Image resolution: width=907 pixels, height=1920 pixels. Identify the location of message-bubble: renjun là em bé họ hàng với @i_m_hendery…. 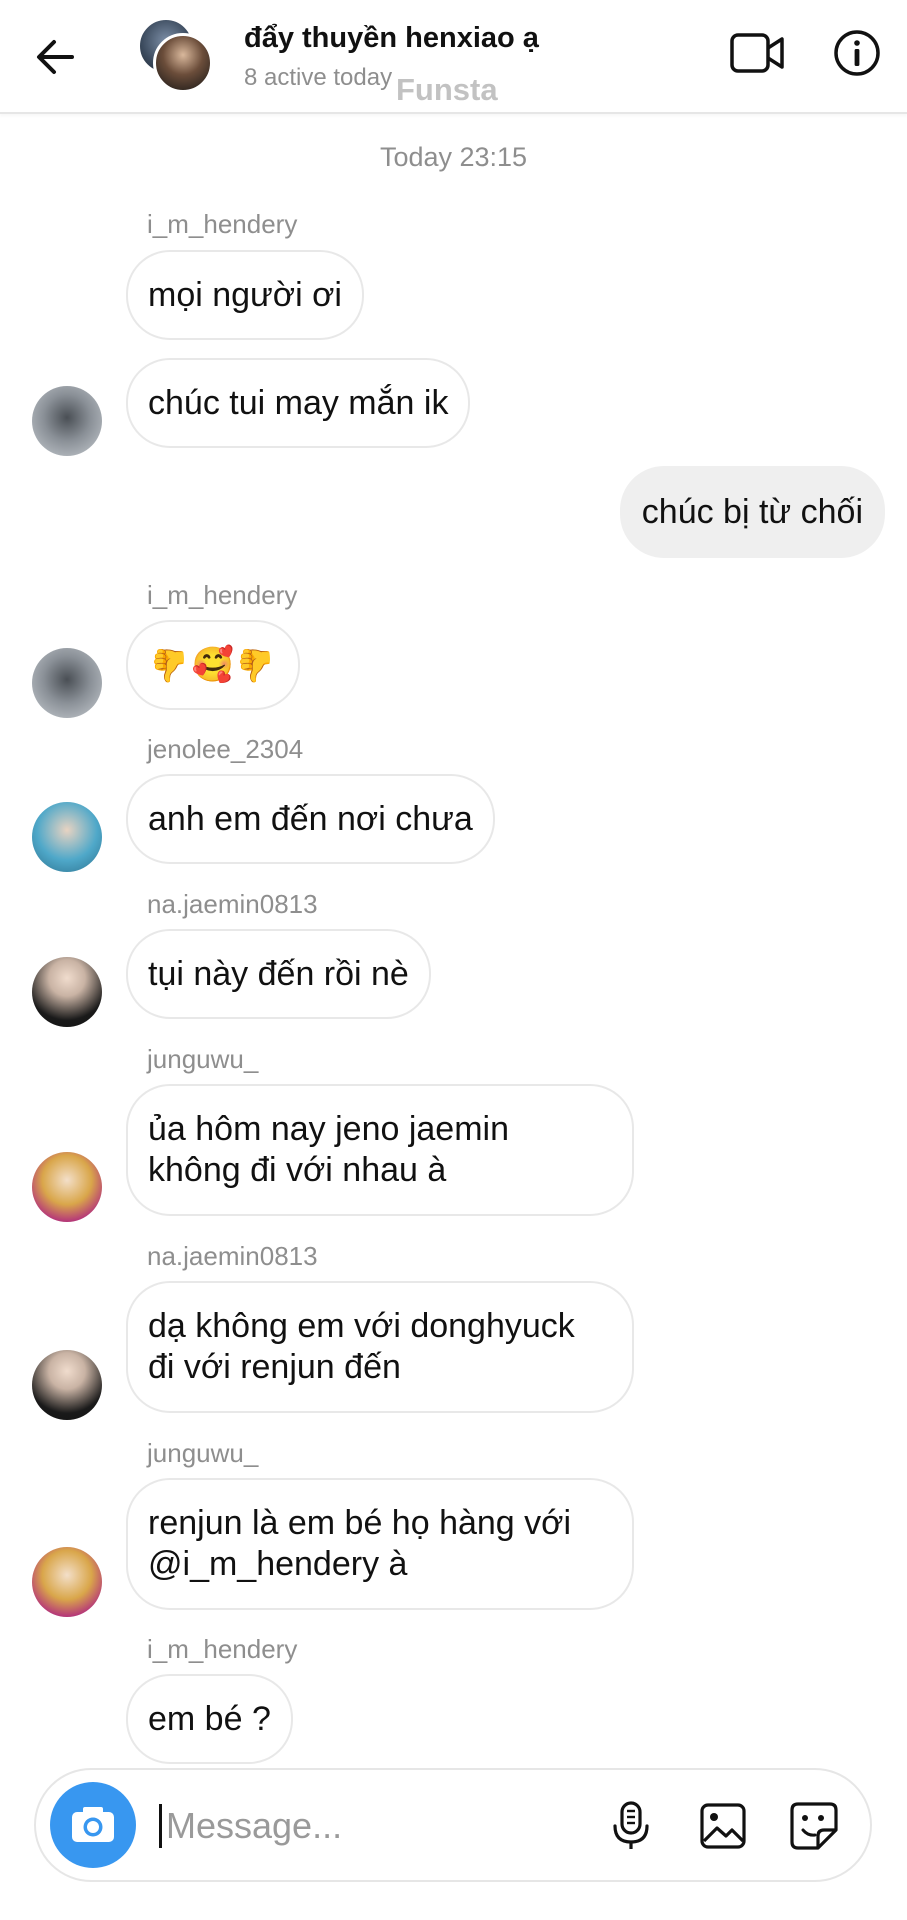
(380, 1544).